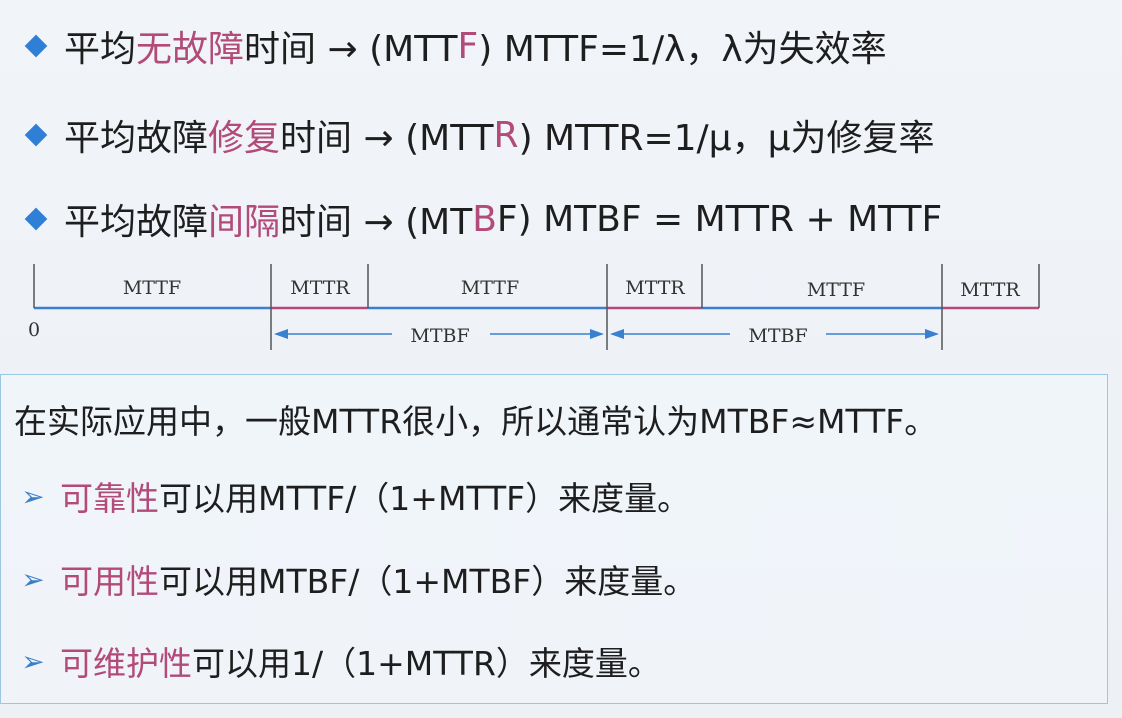 The height and width of the screenshot is (718, 1122). Describe the element at coordinates (190, 49) in the screenshot. I see `highlight-segment: 无故障` at that location.